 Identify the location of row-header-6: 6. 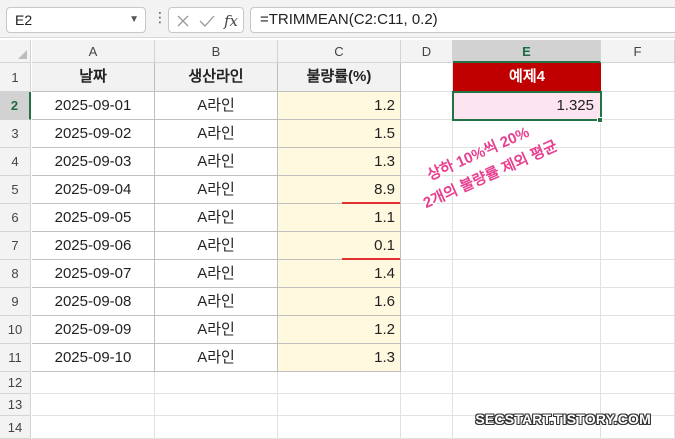
(15, 218).